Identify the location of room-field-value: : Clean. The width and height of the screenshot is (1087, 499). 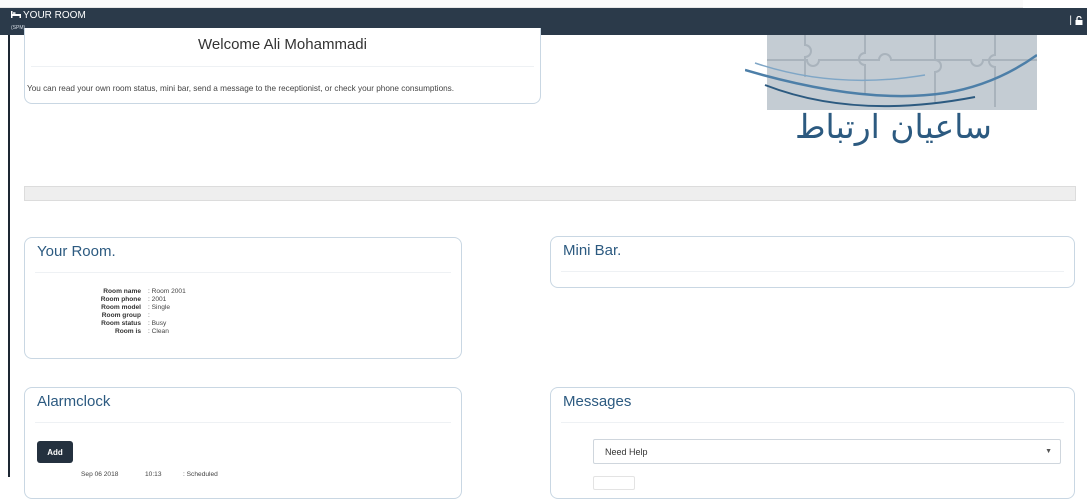
(158, 331).